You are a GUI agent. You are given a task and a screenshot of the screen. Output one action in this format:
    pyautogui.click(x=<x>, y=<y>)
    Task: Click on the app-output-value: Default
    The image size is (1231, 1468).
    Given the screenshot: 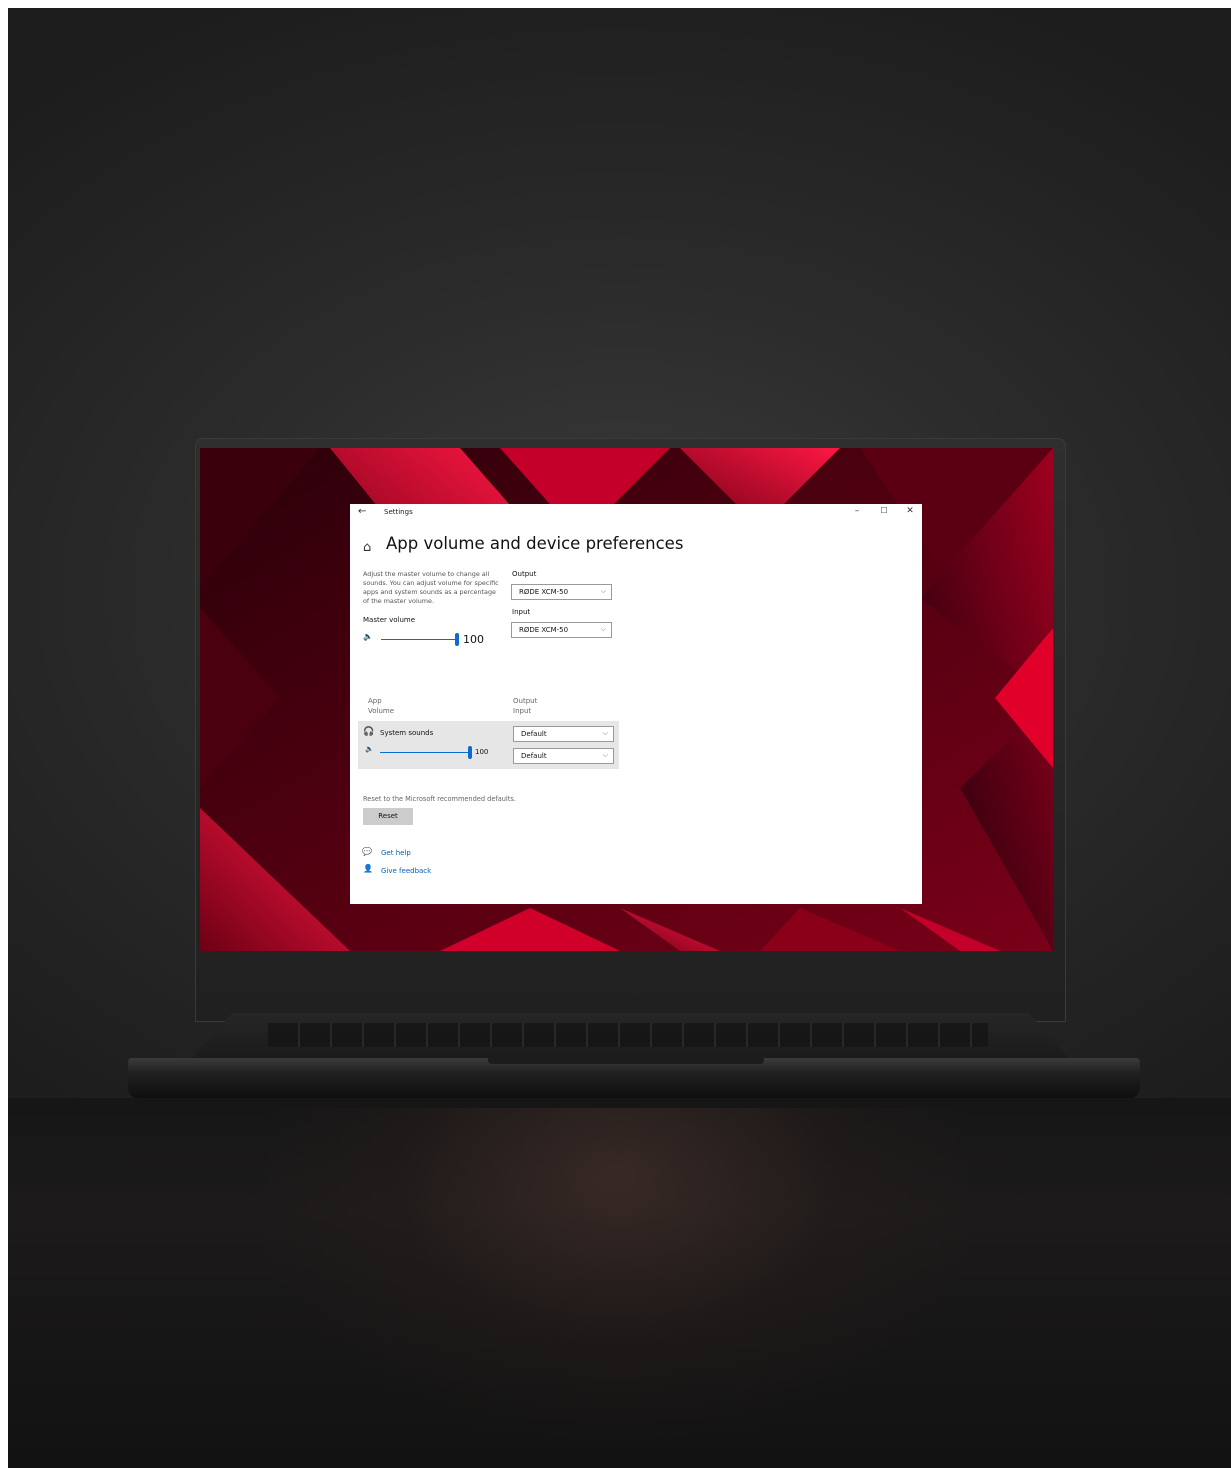 What is the action you would take?
    pyautogui.click(x=534, y=734)
    